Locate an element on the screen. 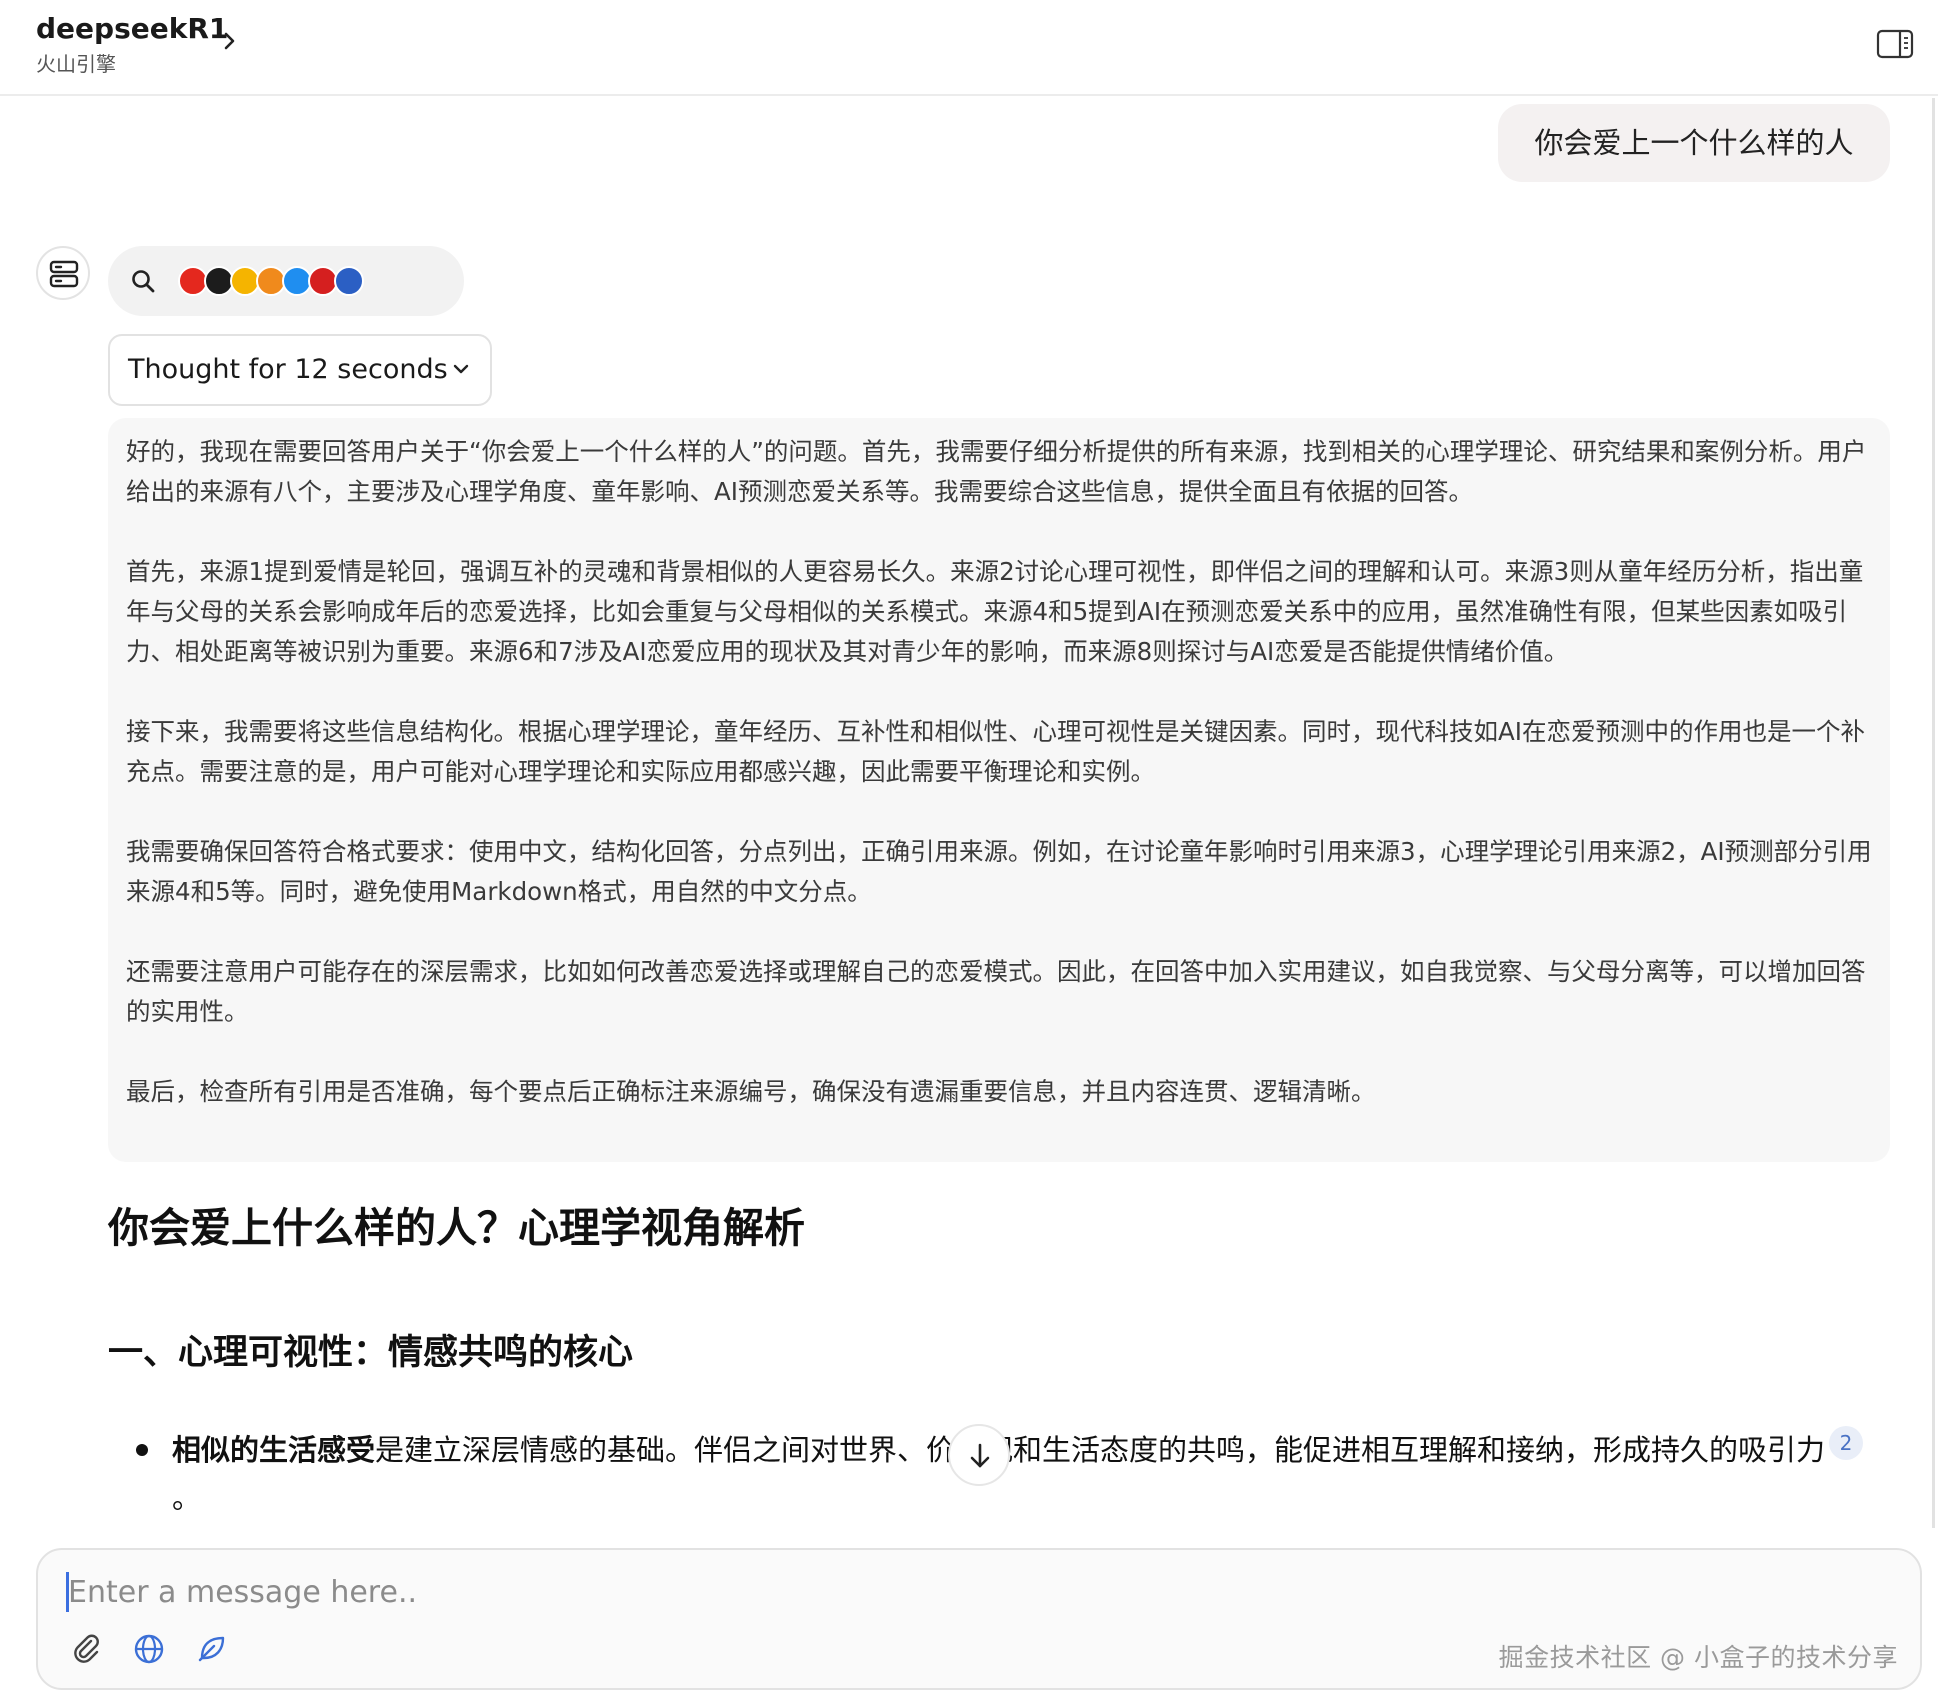 This screenshot has width=1938, height=1708. answer-section-title: 一、心理可视性：情感共鸣的核心 is located at coordinates (371, 1353).